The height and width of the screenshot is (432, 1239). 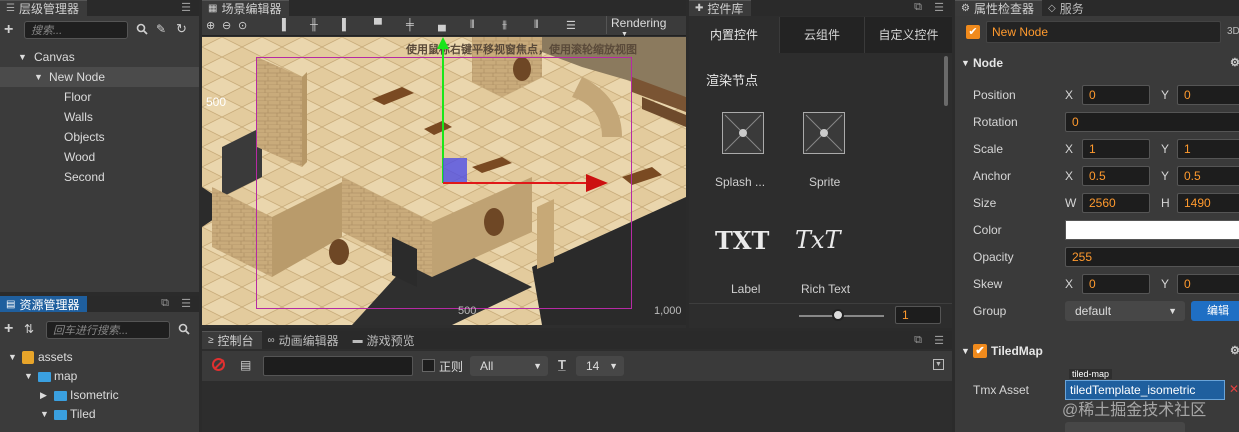 What do you see at coordinates (998, 8) in the screenshot?
I see `tab-inspector: ⚙ 属性检查器` at bounding box center [998, 8].